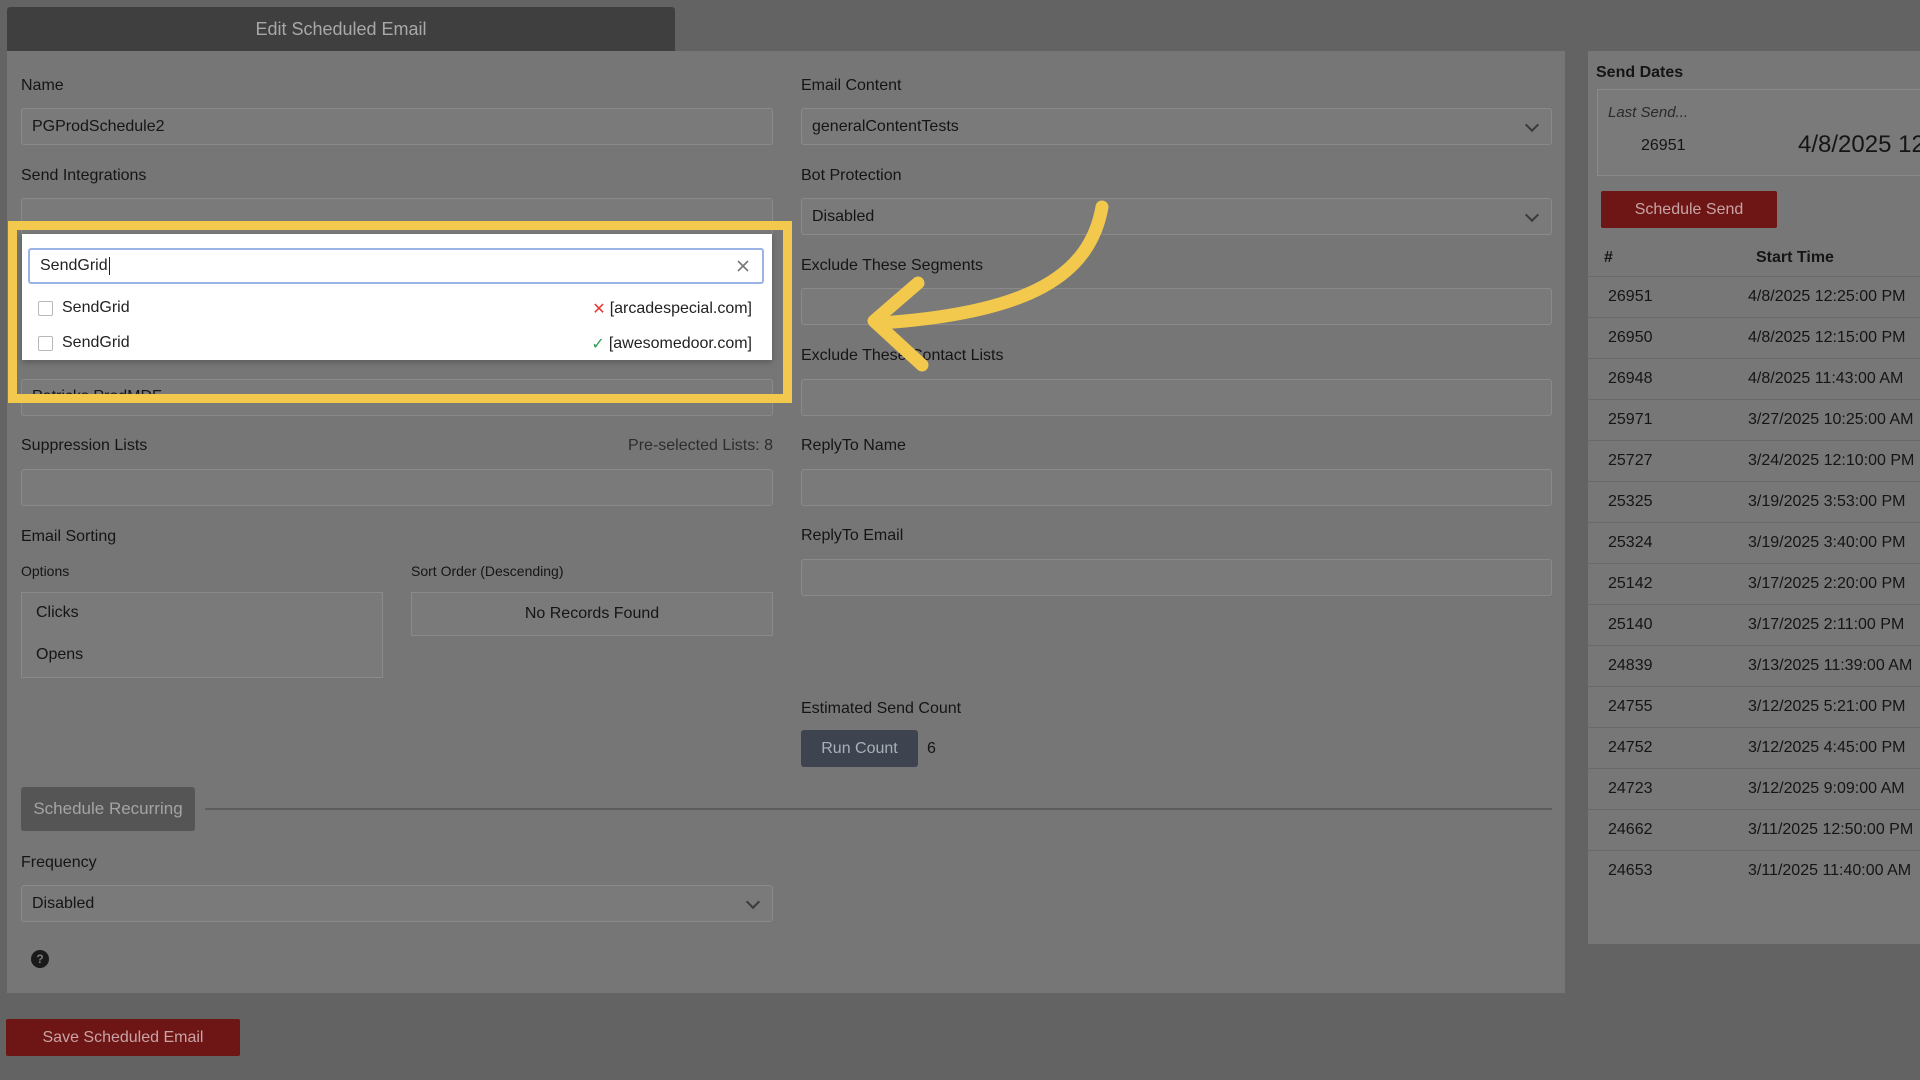 The height and width of the screenshot is (1080, 1920). Describe the element at coordinates (1630, 706) in the screenshot. I see `row-id: 24755` at that location.